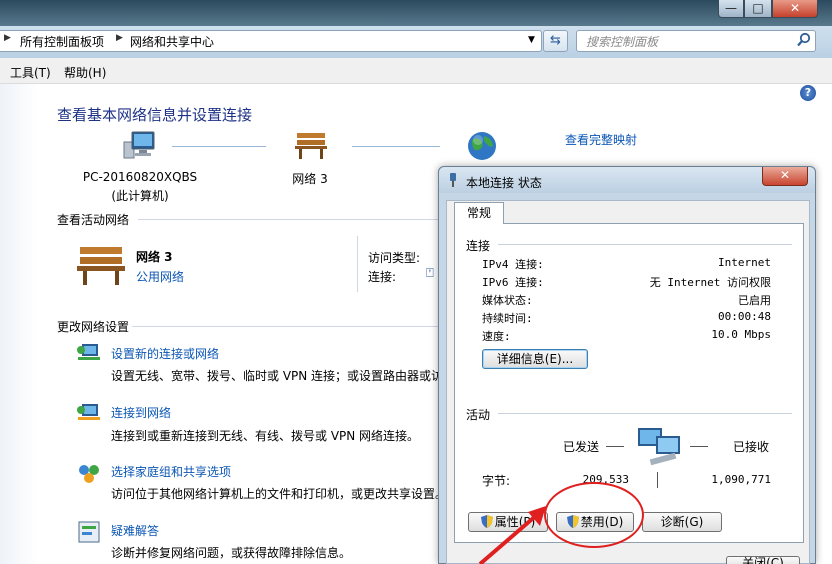 Image resolution: width=832 pixels, height=564 pixels. Describe the element at coordinates (277, 376) in the screenshot. I see `task-new-connection-desc: 设置无线、宽带、拨号、临时或 VPN 连接；或设置路由器或访` at that location.